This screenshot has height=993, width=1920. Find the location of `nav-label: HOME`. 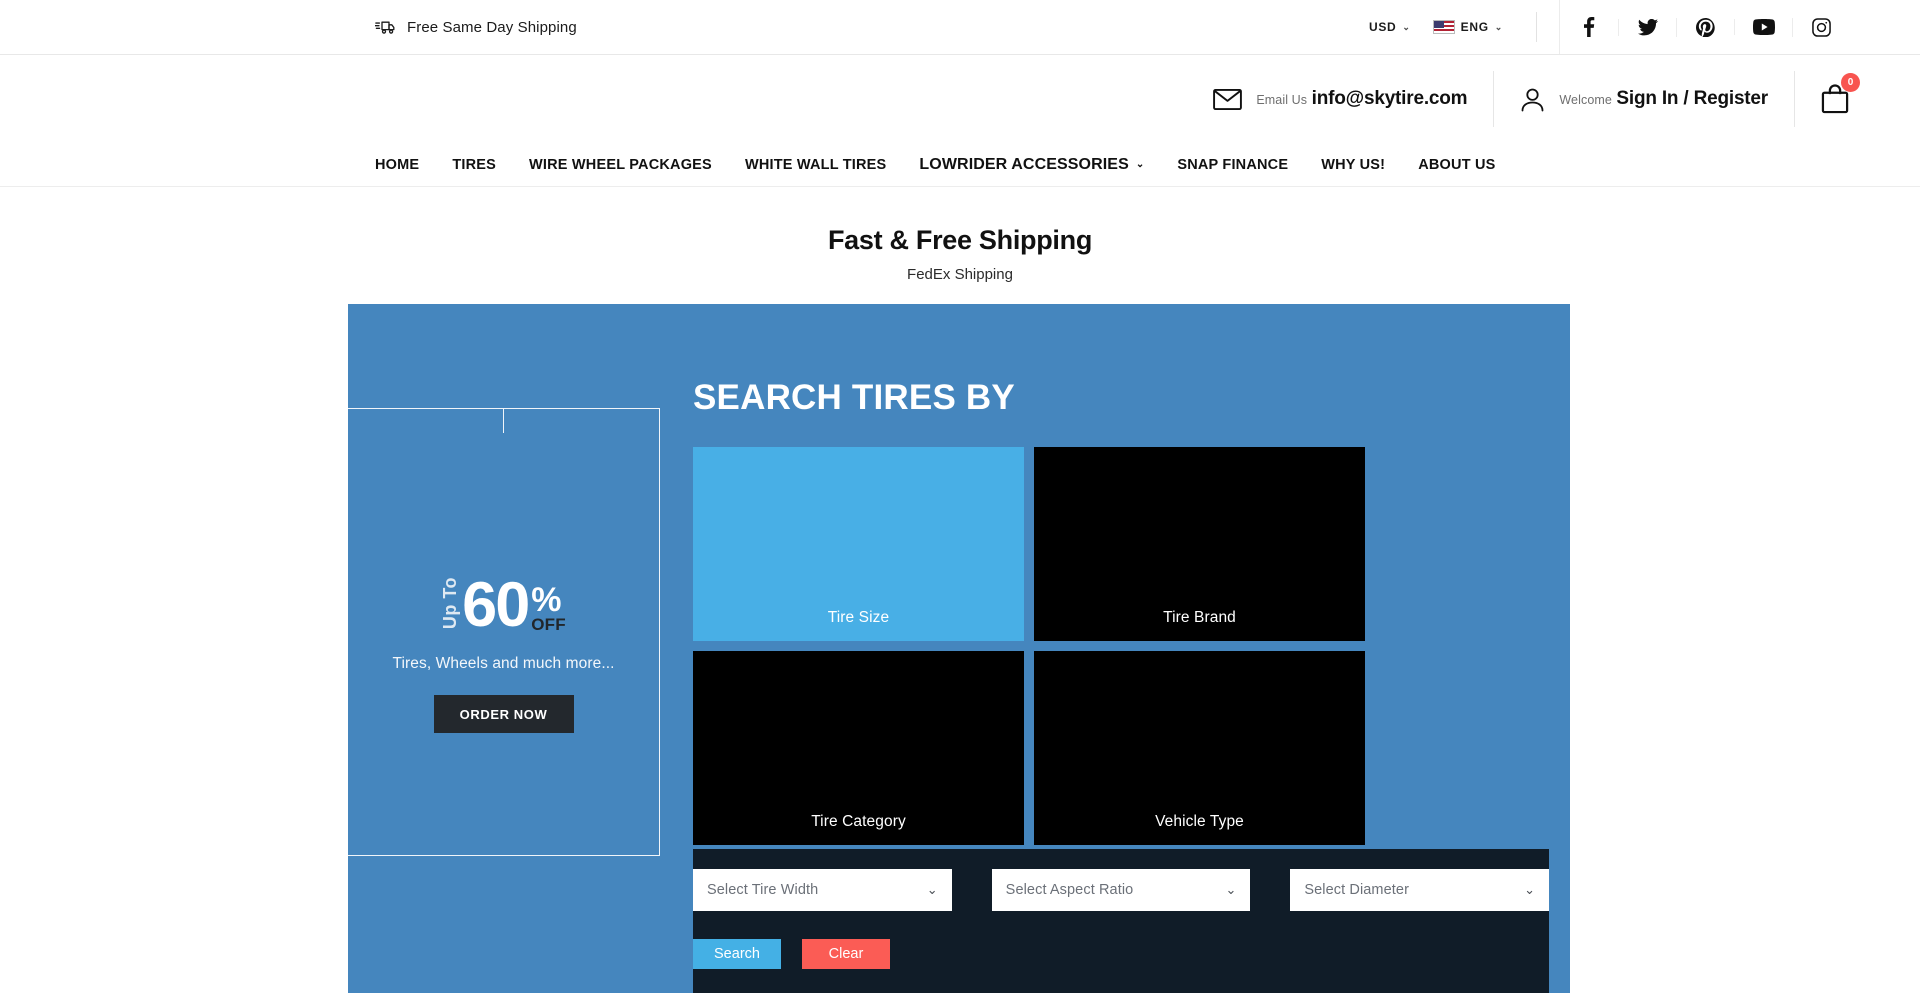

nav-label: HOME is located at coordinates (397, 164).